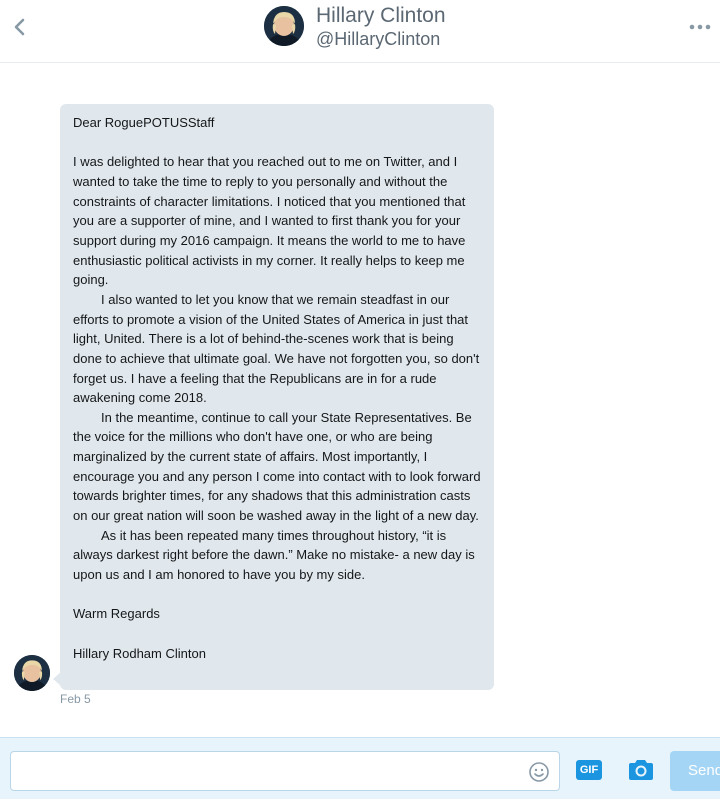 This screenshot has height=799, width=720. What do you see at coordinates (378, 39) in the screenshot?
I see `contact-handle: @HillaryClinton` at bounding box center [378, 39].